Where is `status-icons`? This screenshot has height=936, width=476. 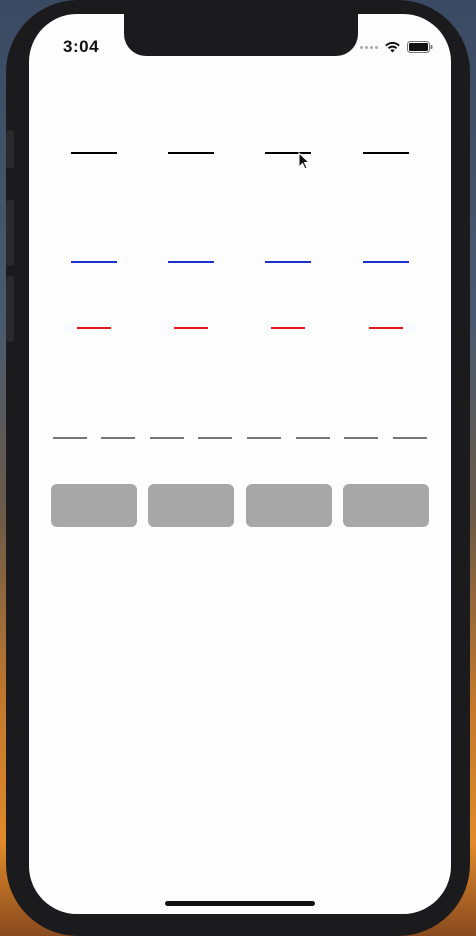 status-icons is located at coordinates (396, 47).